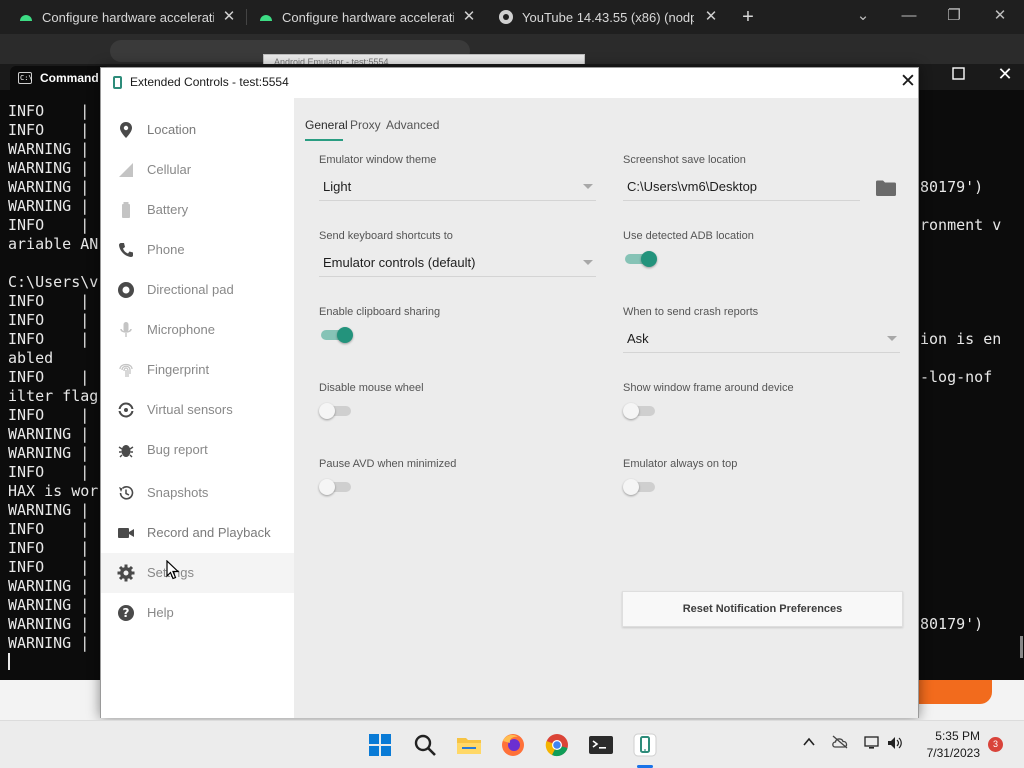 This screenshot has height=768, width=1024. What do you see at coordinates (708, 388) in the screenshot?
I see `window-frame-label: Show window frame around device` at bounding box center [708, 388].